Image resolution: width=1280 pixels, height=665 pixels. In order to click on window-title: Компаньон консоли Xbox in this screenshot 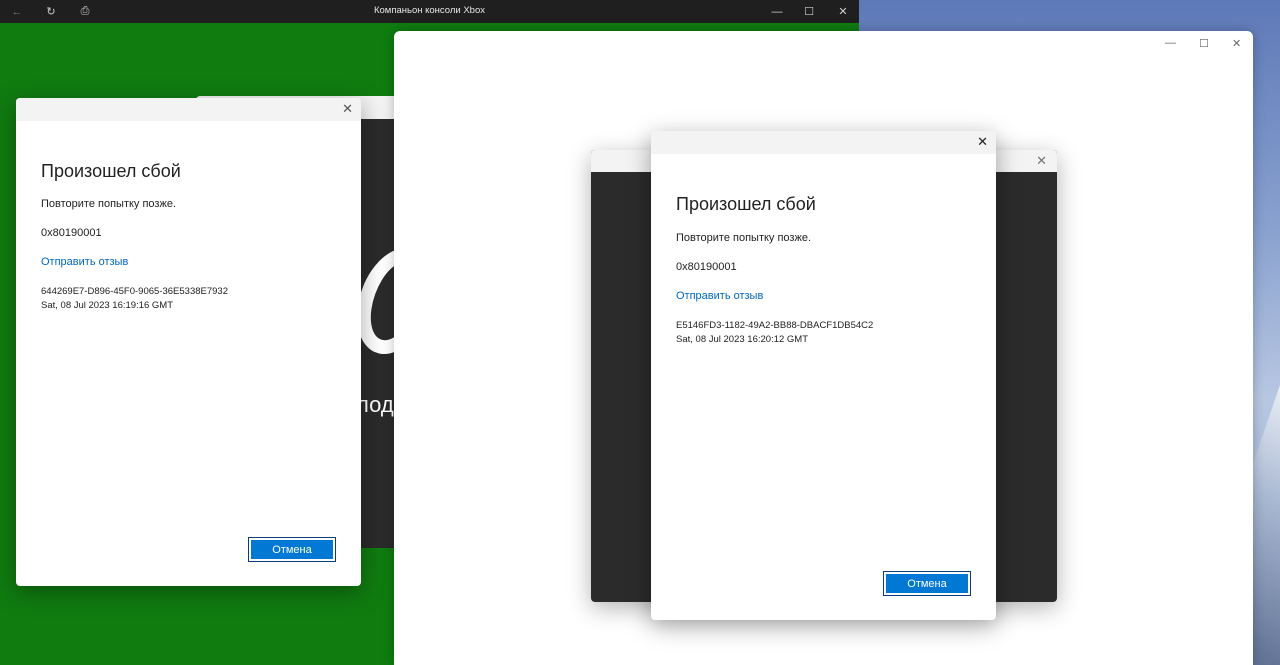, I will do `click(429, 10)`.